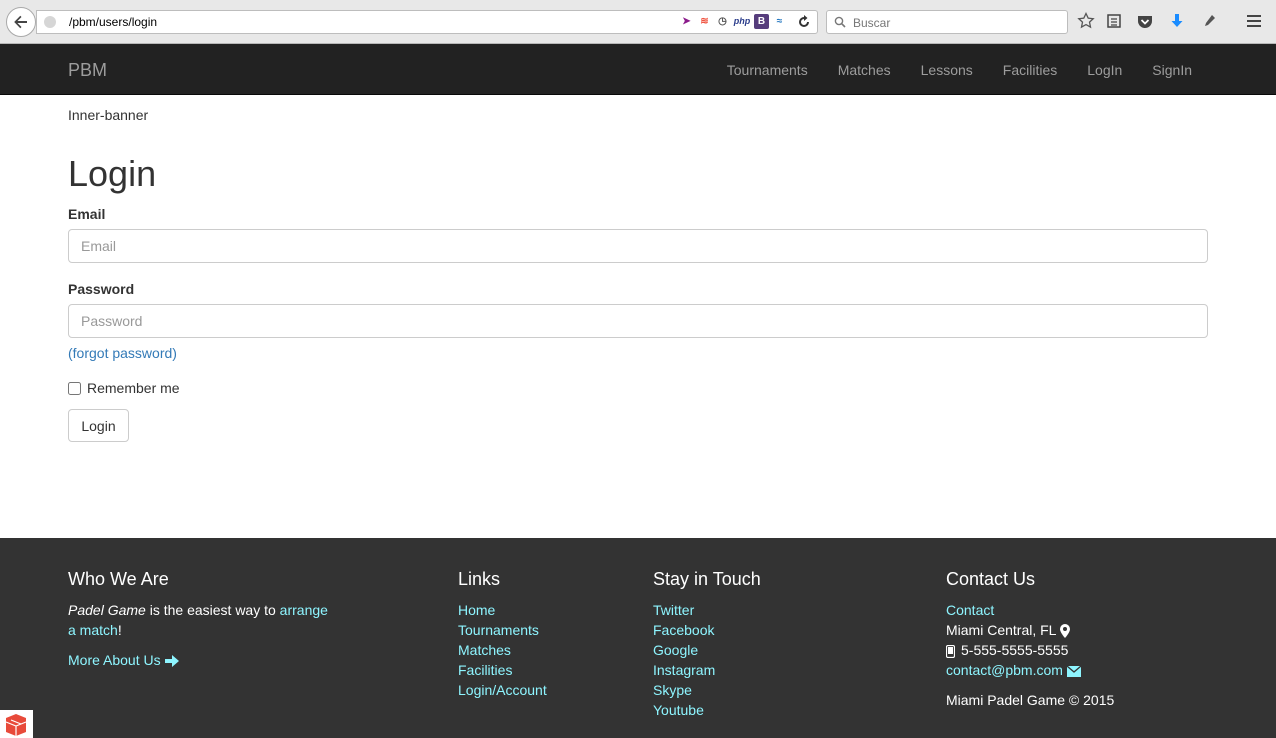 The width and height of the screenshot is (1276, 738). I want to click on footer-link-login-account: Login/Account, so click(502, 690).